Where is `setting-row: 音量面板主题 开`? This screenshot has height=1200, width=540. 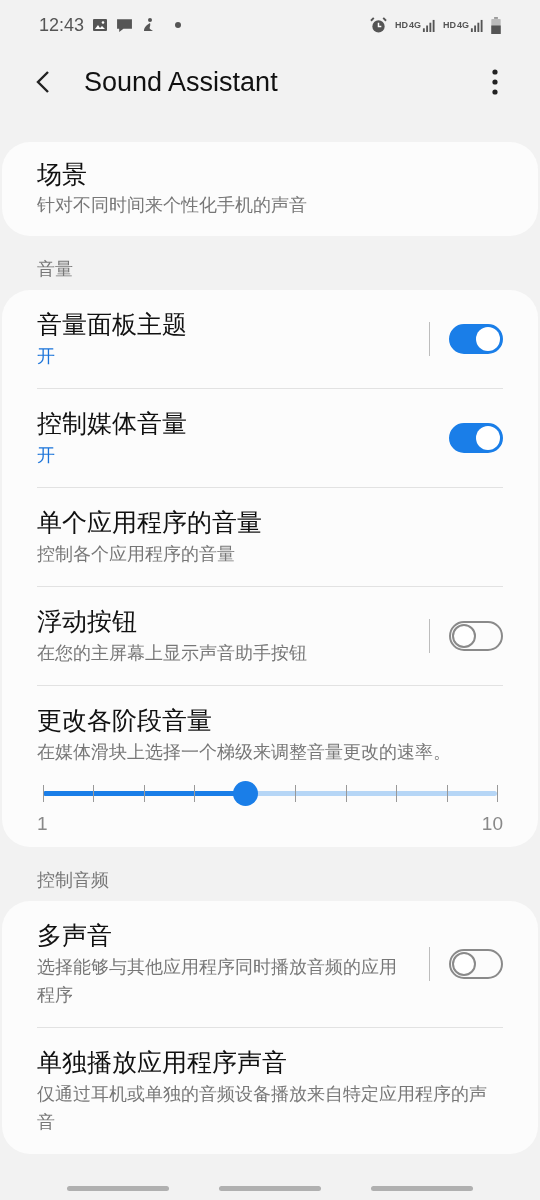
setting-row: 音量面板主题 开 is located at coordinates (270, 339).